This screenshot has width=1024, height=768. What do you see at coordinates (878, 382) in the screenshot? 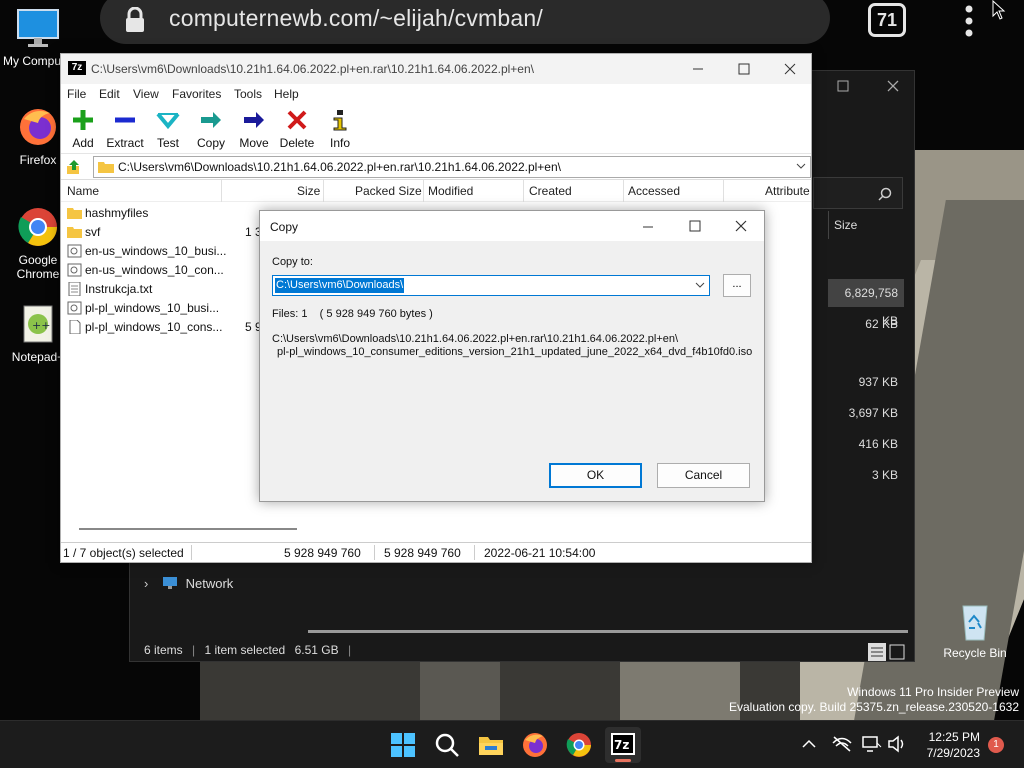
I see `size-cell: 937 KB` at bounding box center [878, 382].